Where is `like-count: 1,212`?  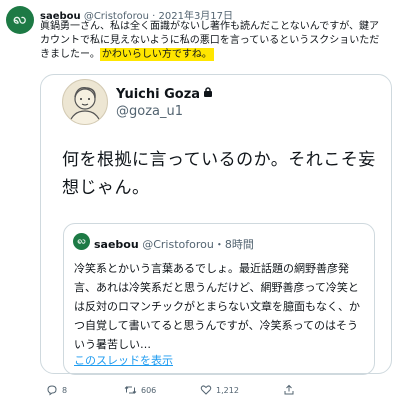
like-count: 1,212 is located at coordinates (227, 390).